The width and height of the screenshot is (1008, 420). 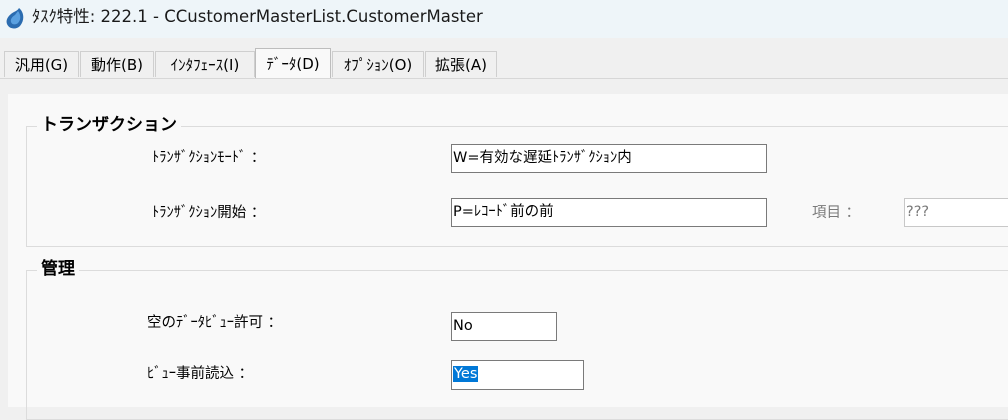 What do you see at coordinates (117, 64) in the screenshot?
I see `tab-behavior: 動作(B)` at bounding box center [117, 64].